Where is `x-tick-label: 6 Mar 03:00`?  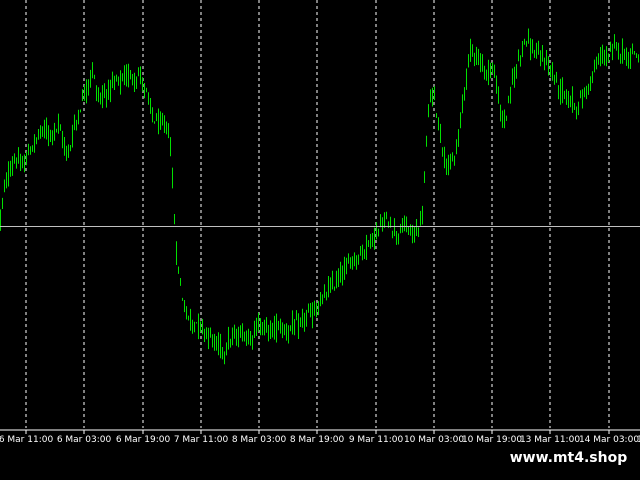 x-tick-label: 6 Mar 03:00 is located at coordinates (84, 440).